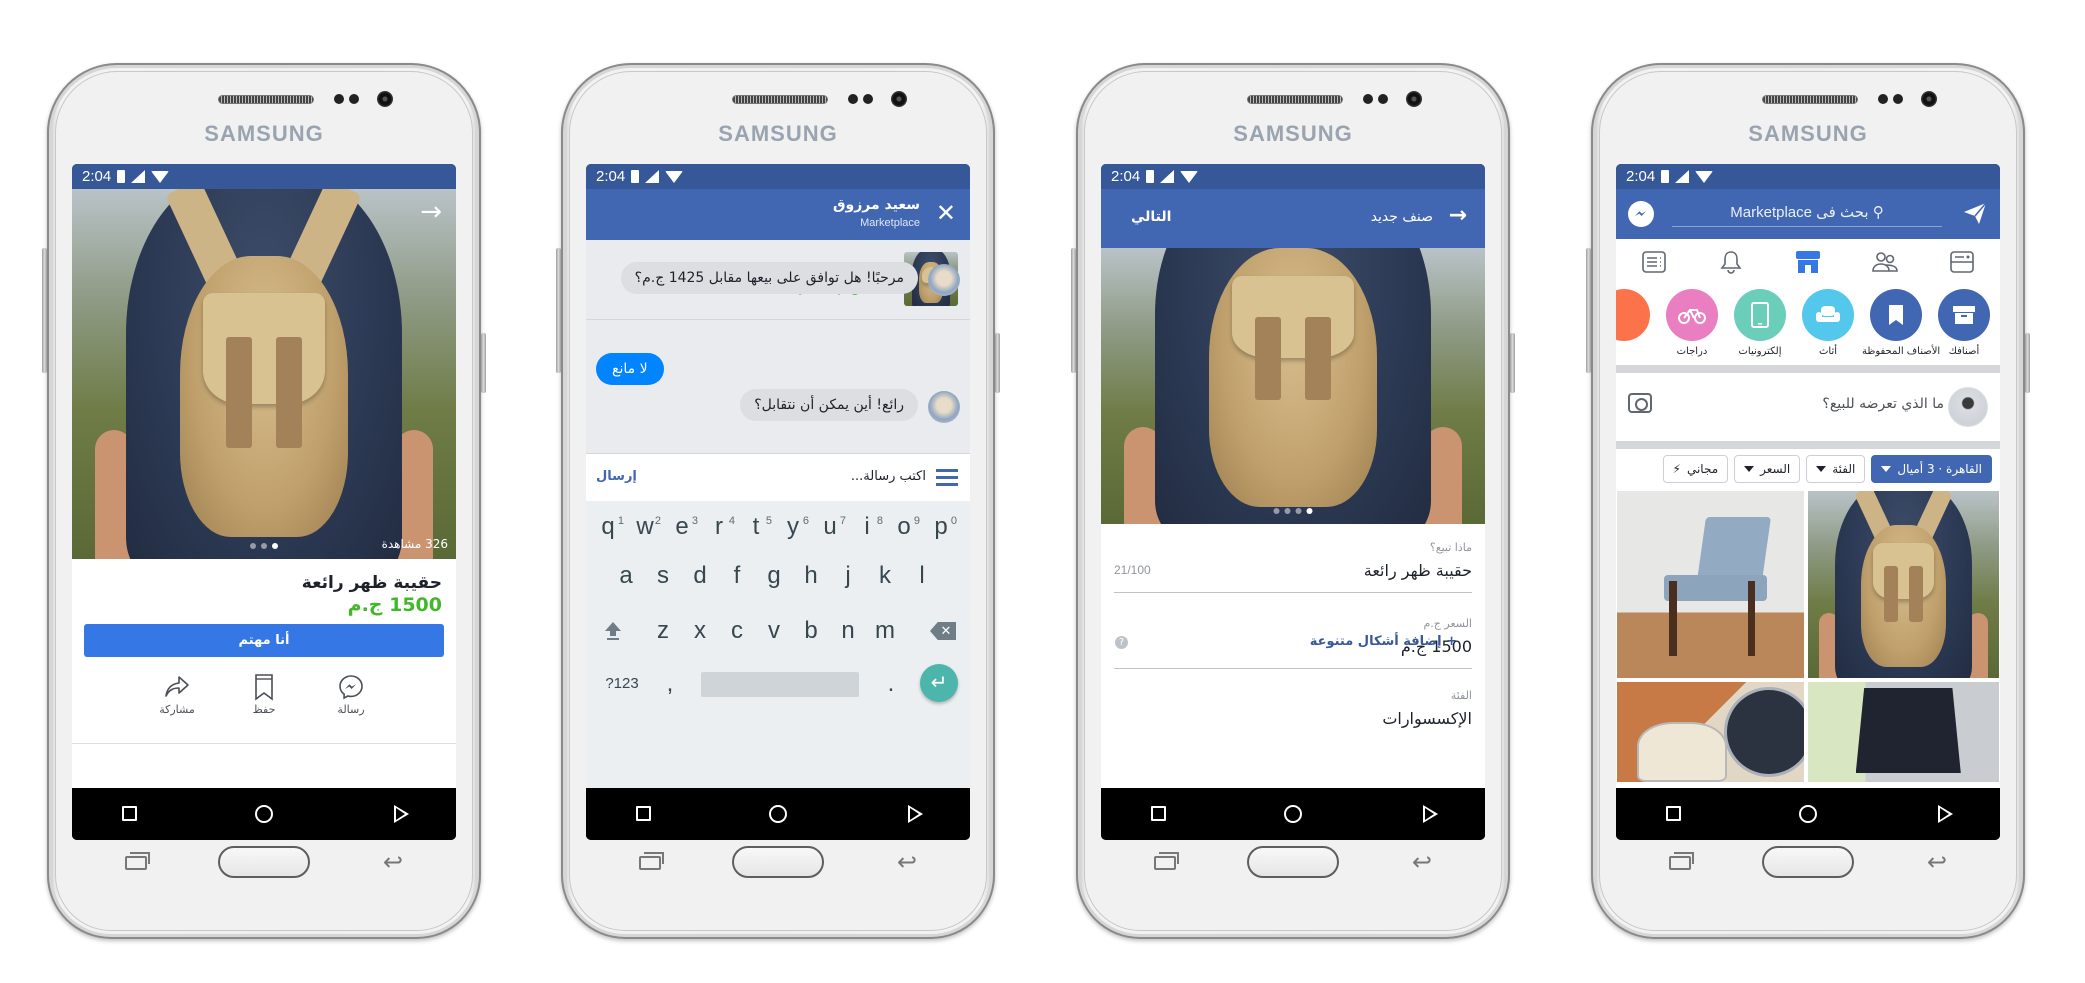 The width and height of the screenshot is (2085, 983). Describe the element at coordinates (943, 631) in the screenshot. I see `backspace-key: ✕` at that location.